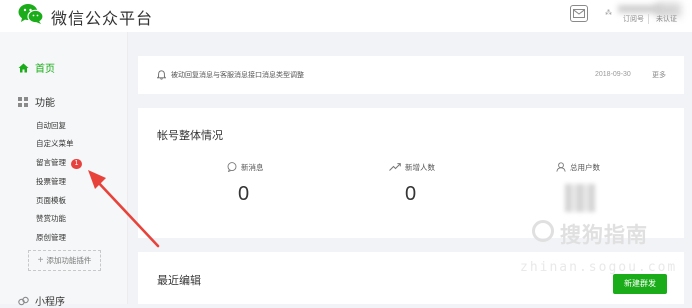  I want to click on notice-date: 2018-09-30, so click(613, 74).